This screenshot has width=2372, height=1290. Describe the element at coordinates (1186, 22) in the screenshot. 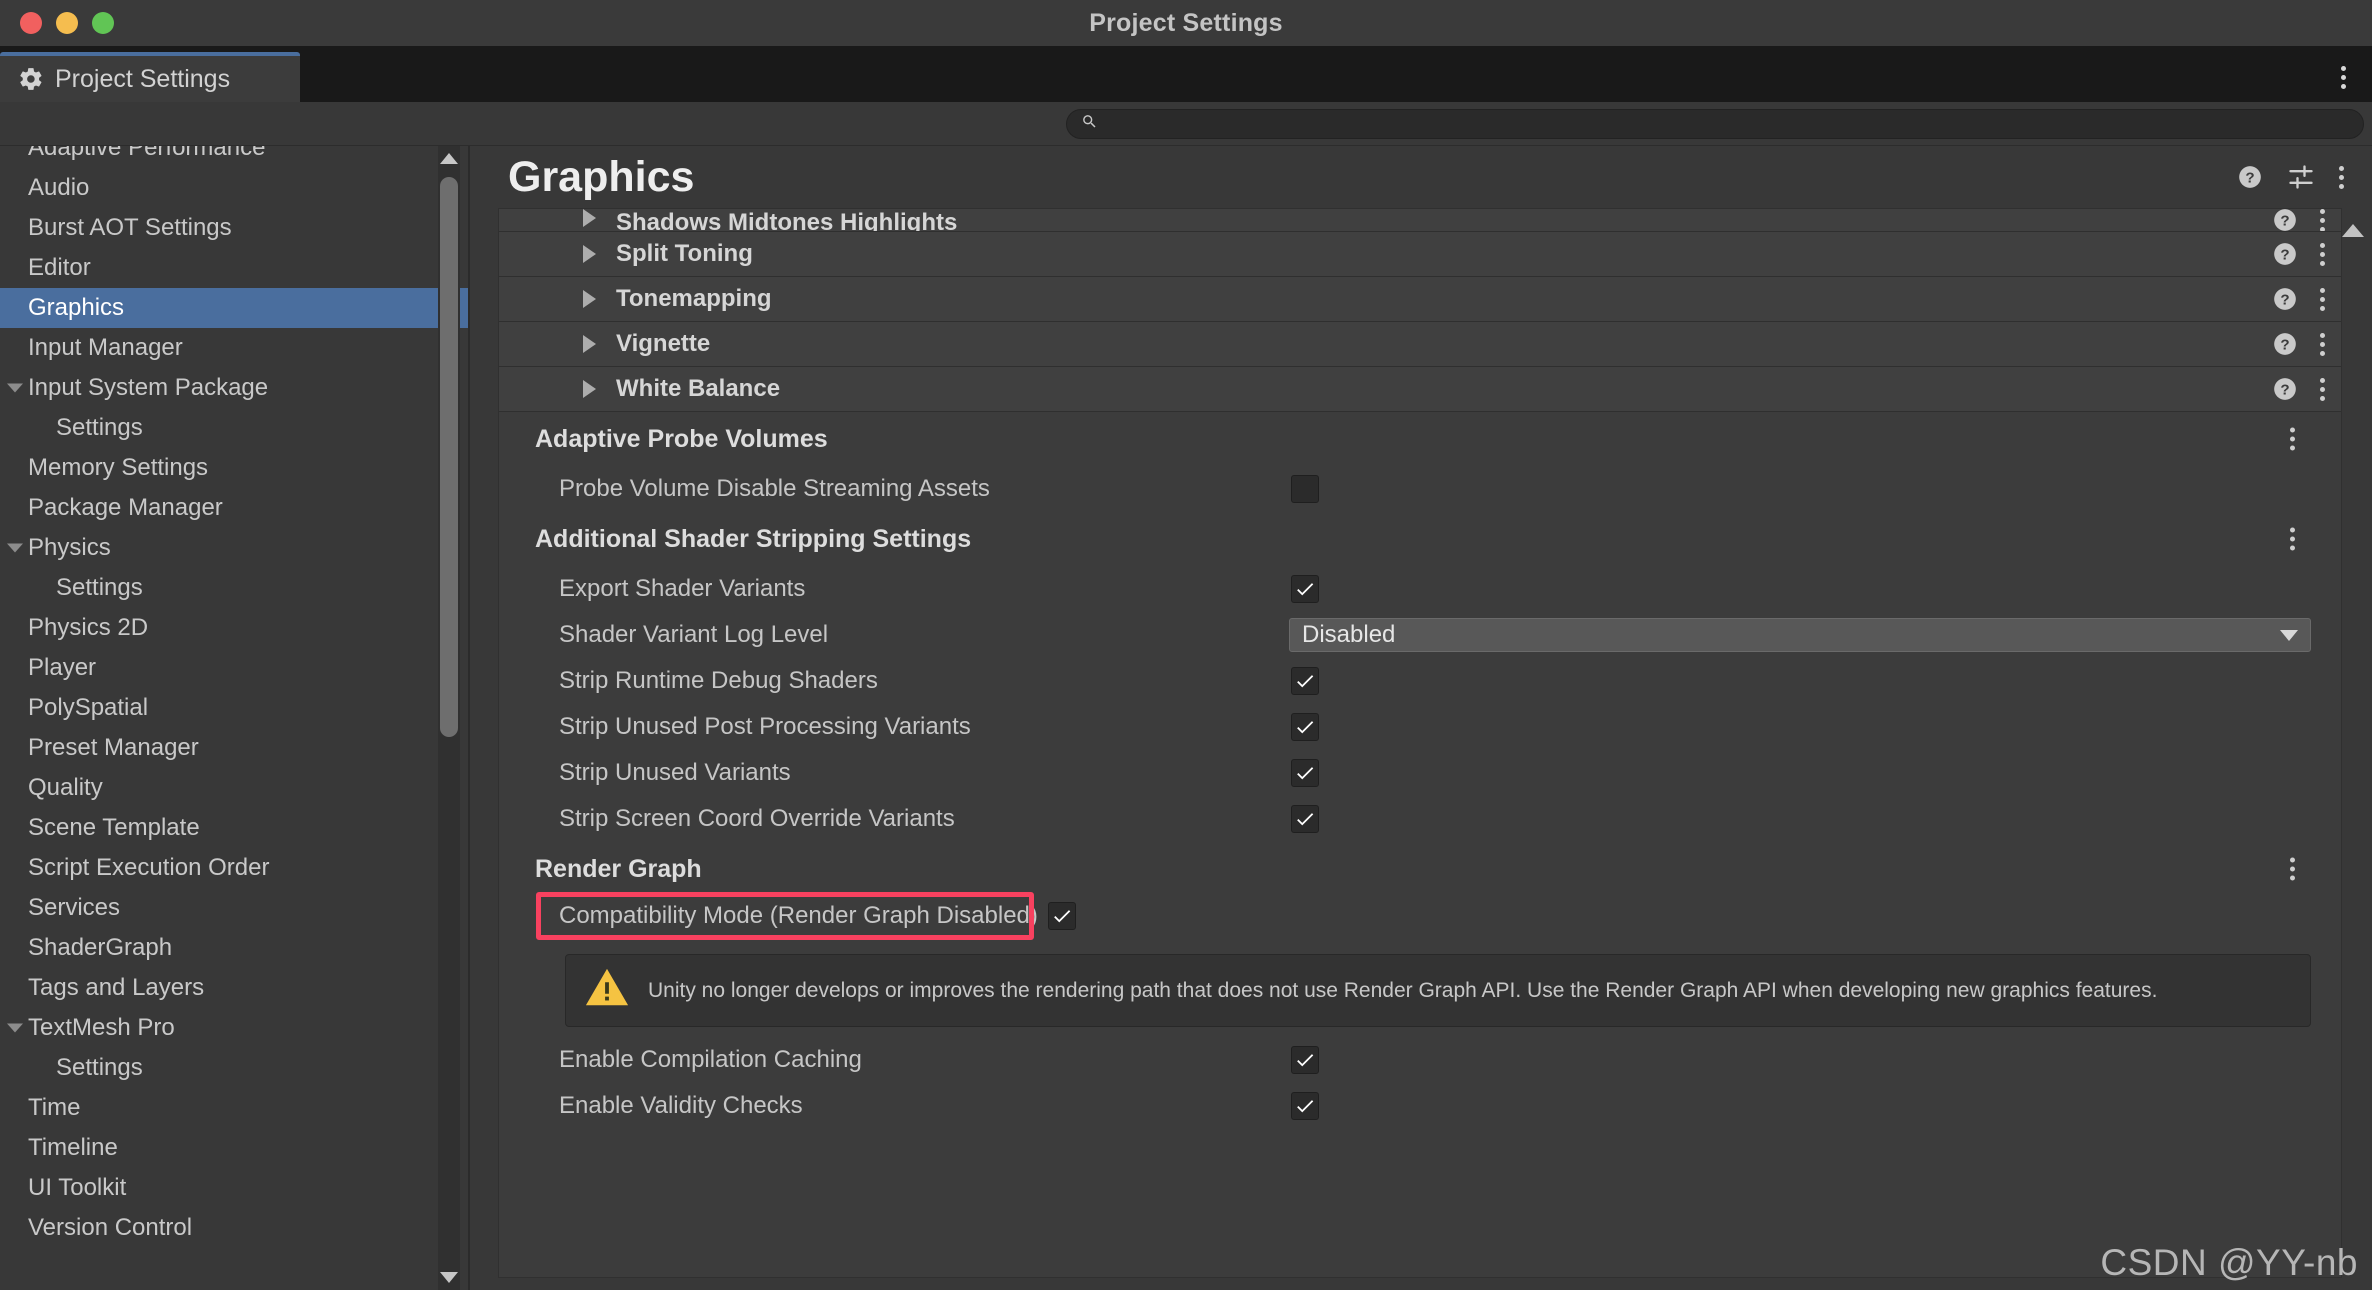

I see `window-title: Project Settings` at that location.